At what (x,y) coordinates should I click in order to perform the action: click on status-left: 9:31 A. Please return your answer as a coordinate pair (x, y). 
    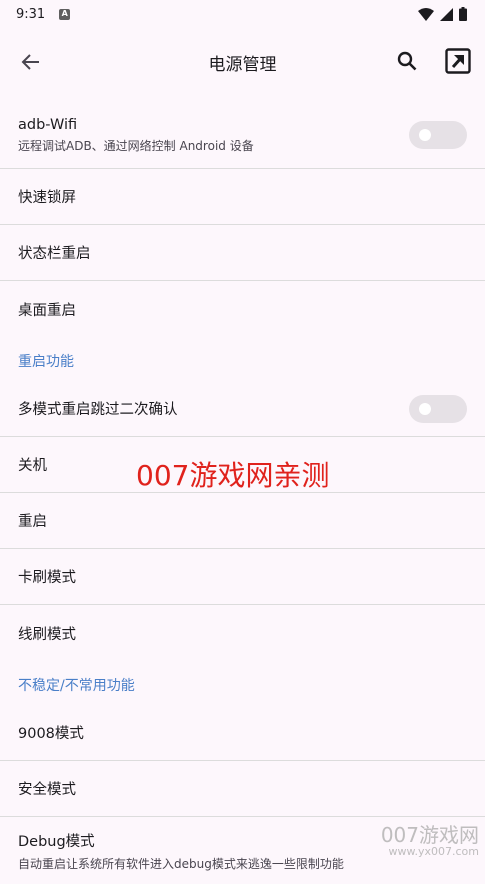
    Looking at the image, I should click on (43, 14).